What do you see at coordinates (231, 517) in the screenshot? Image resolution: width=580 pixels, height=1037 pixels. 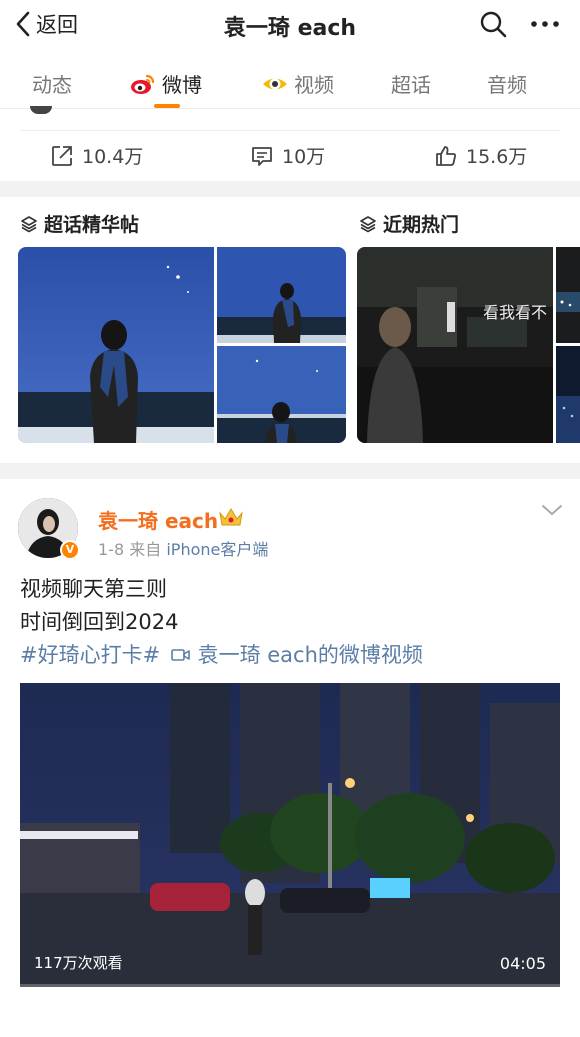 I see `crown-icon` at bounding box center [231, 517].